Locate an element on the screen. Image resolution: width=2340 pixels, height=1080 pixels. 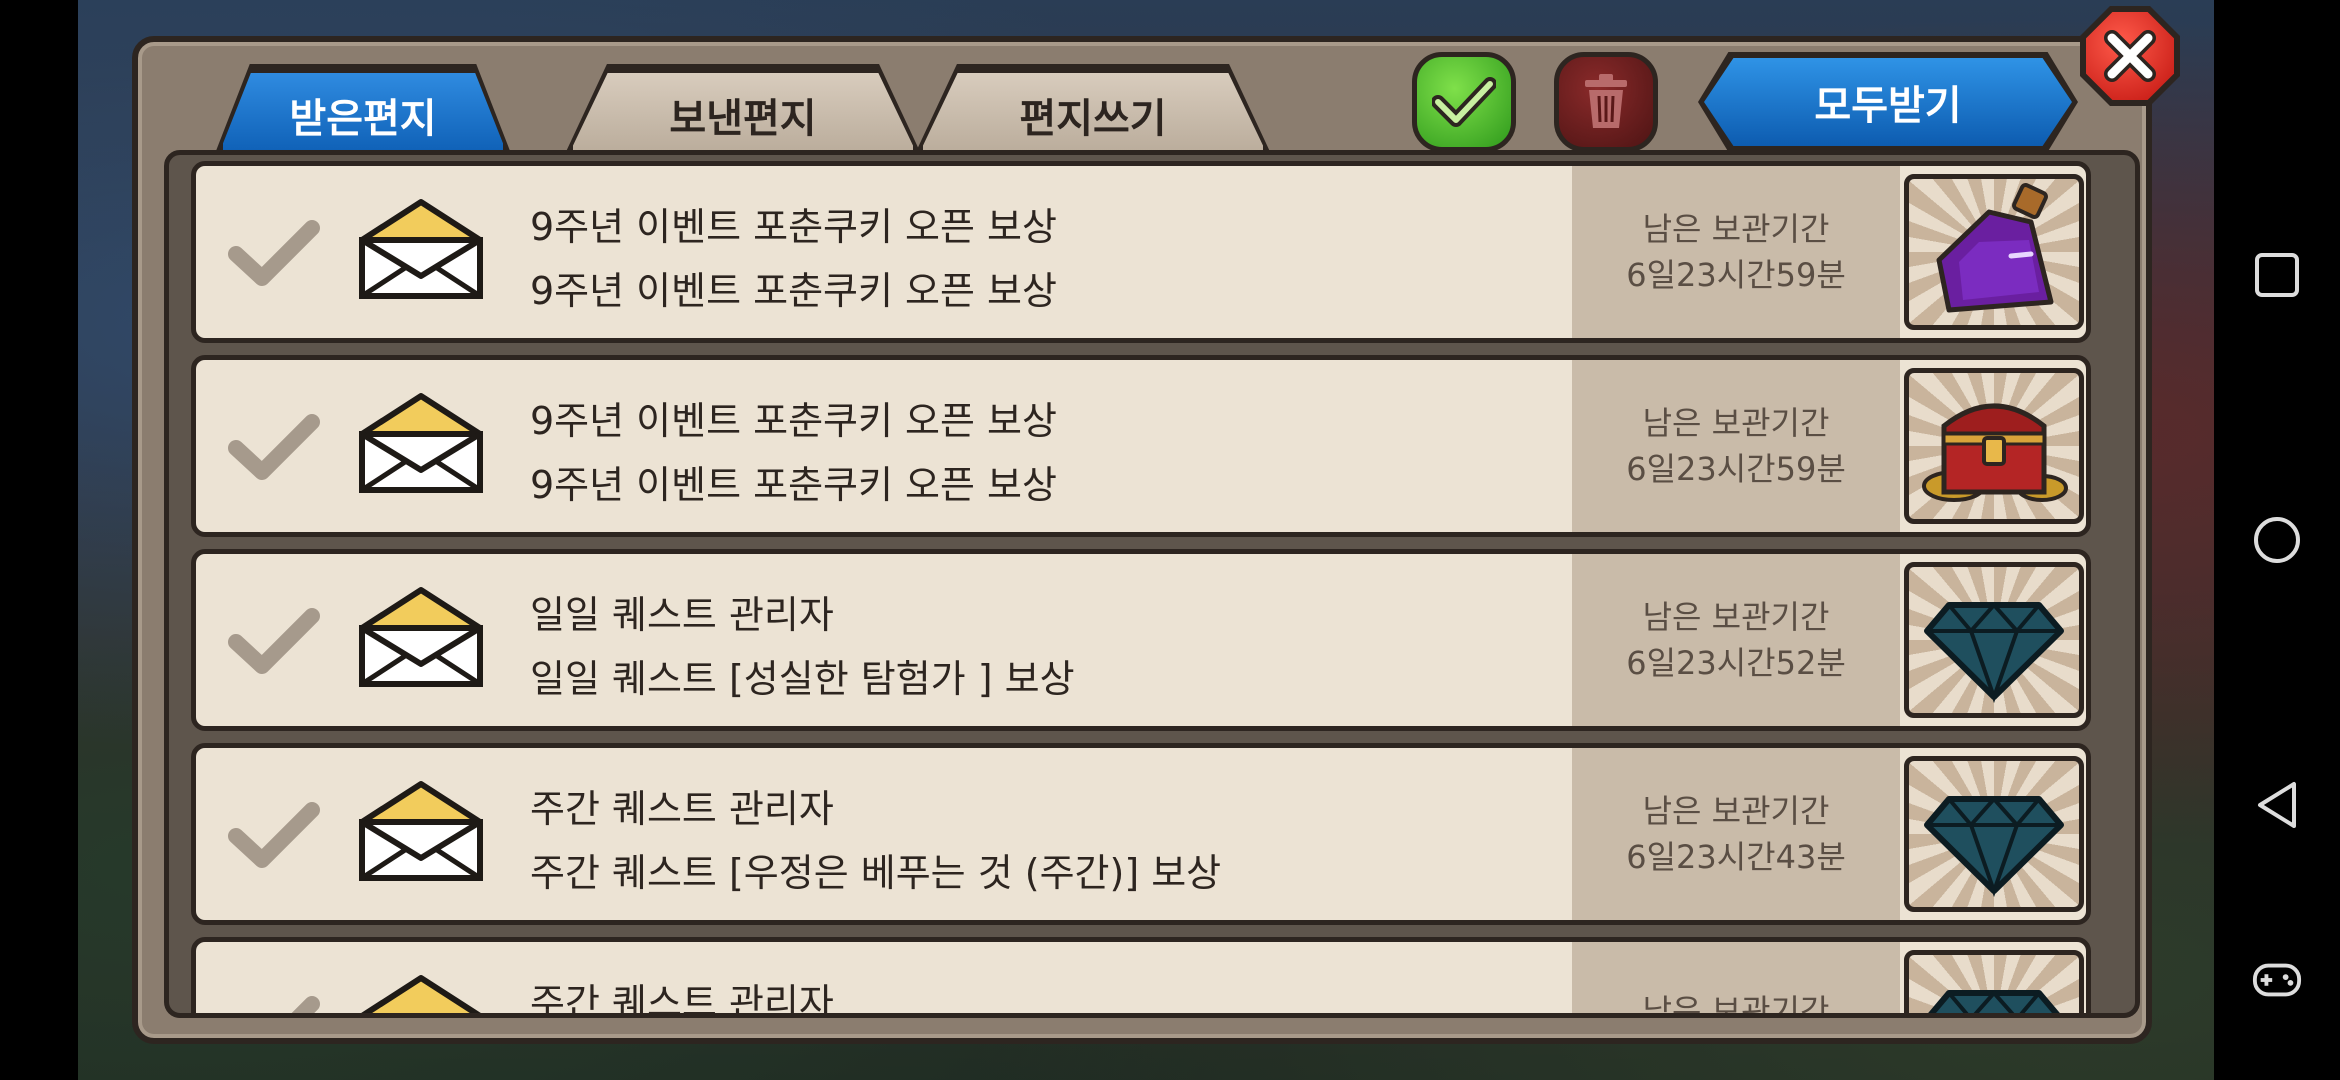
tab-compose: 편지쓰기 is located at coordinates (1093, 112).